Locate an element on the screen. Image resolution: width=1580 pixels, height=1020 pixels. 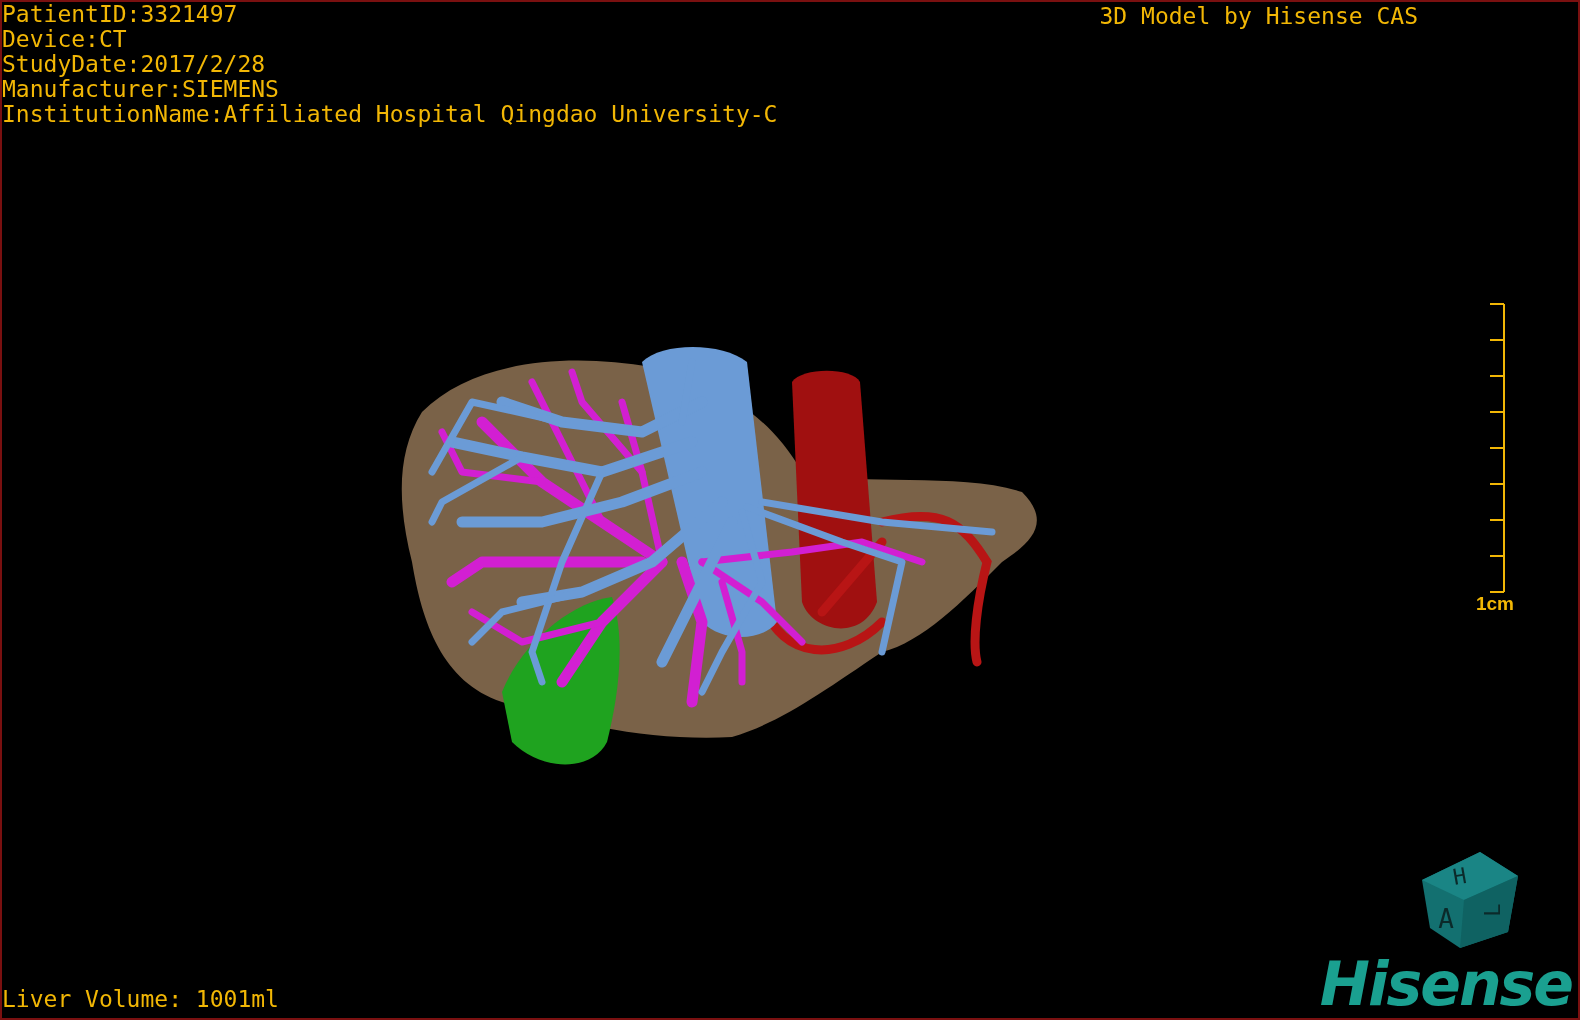
info-line: Device:CT is located at coordinates (65, 39).